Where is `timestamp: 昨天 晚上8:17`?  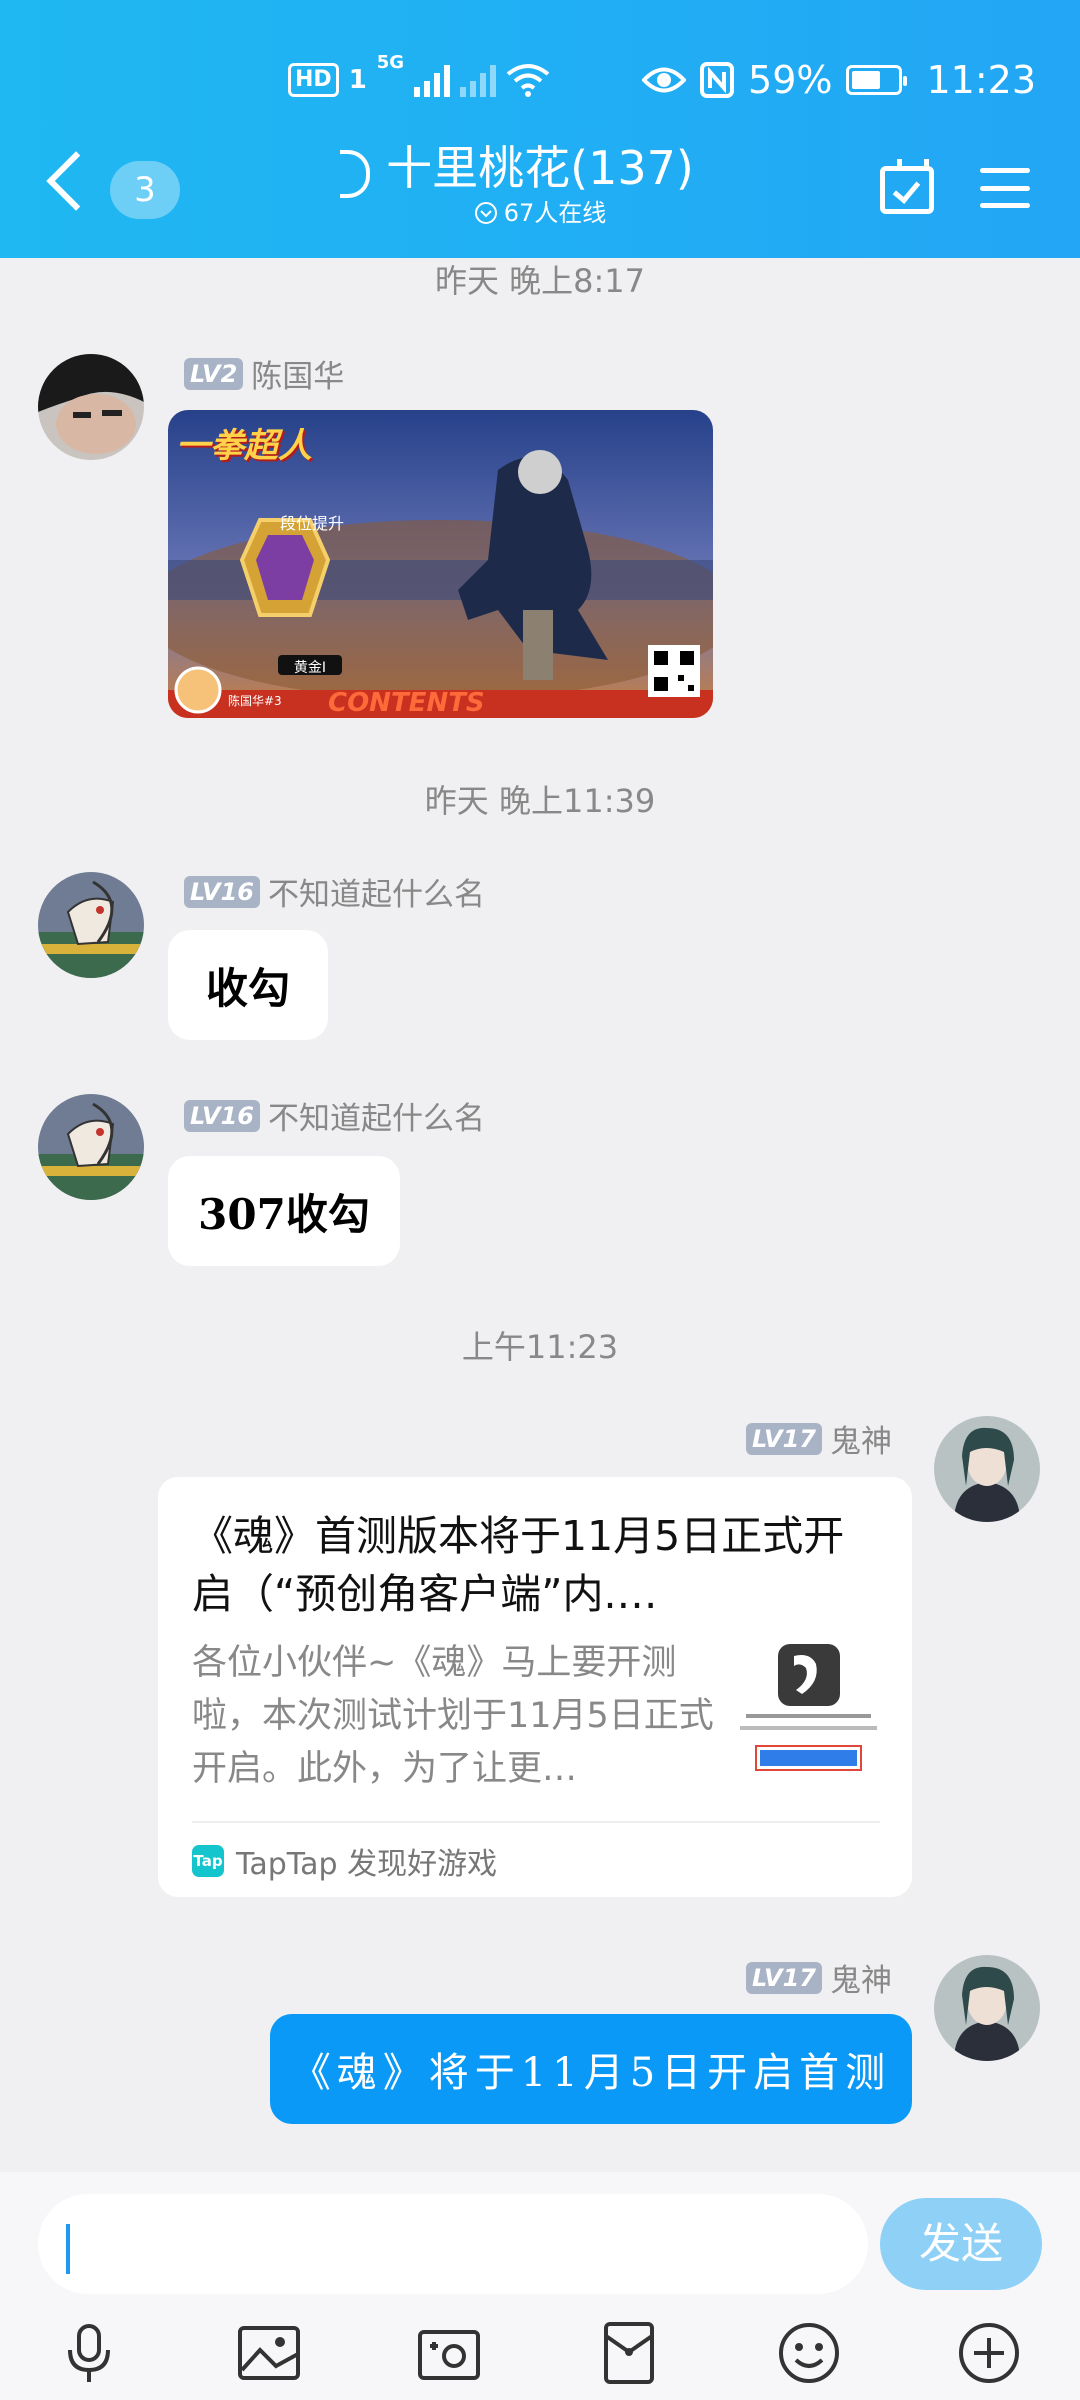 timestamp: 昨天 晚上8:17 is located at coordinates (540, 281).